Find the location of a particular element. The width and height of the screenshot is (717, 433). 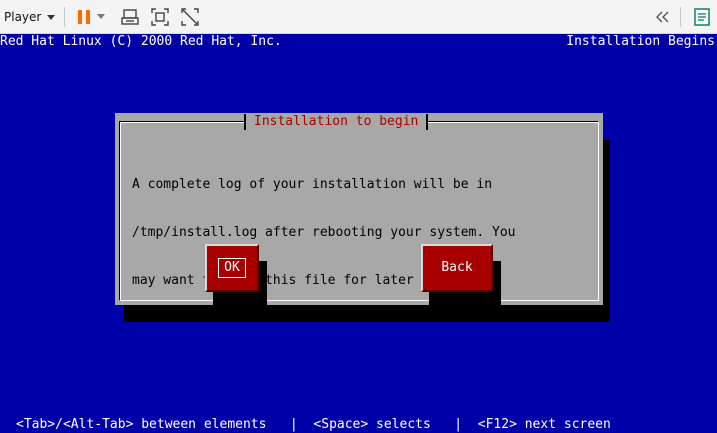

back-button: Back is located at coordinates (457, 268).